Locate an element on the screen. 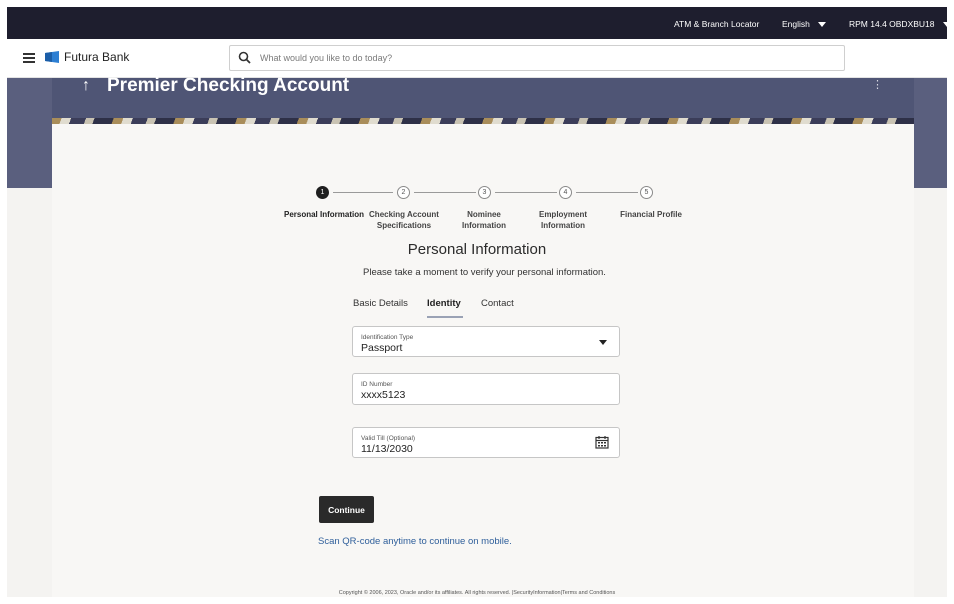 Image resolution: width=954 pixels, height=604 pixels. step-1-circle: 1 is located at coordinates (322, 192).